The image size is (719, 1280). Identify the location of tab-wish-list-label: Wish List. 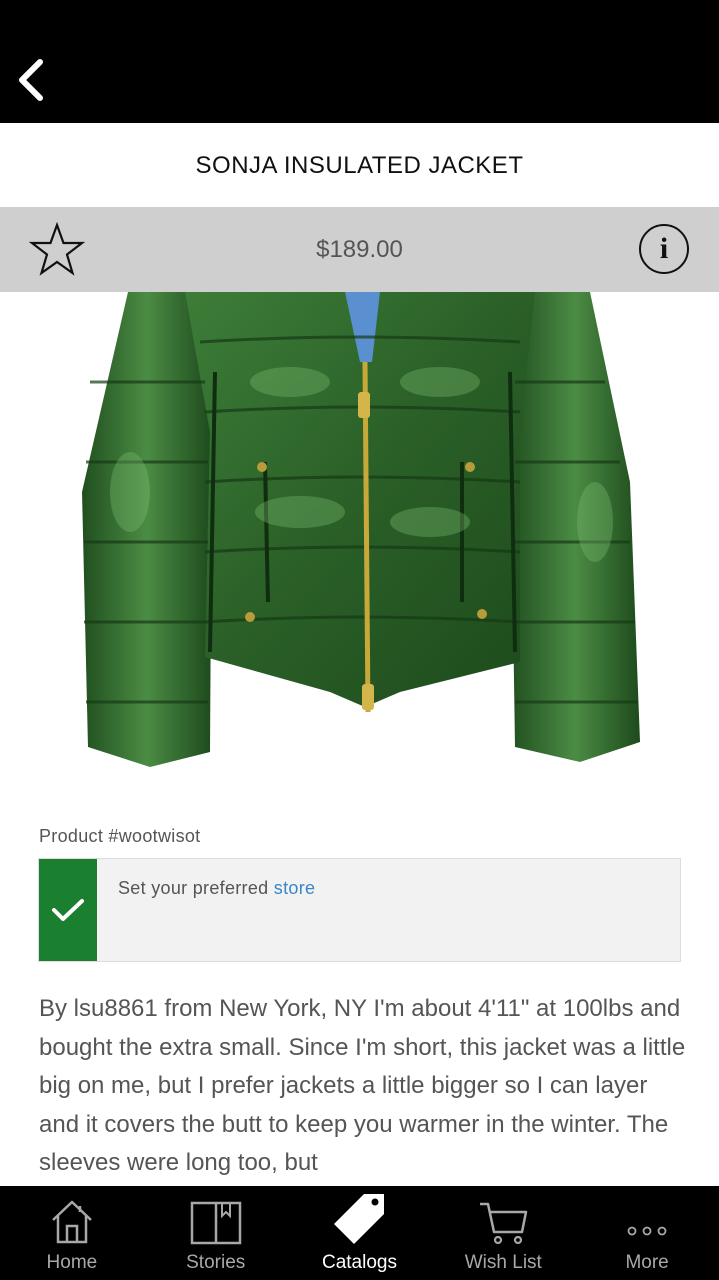
(503, 1262).